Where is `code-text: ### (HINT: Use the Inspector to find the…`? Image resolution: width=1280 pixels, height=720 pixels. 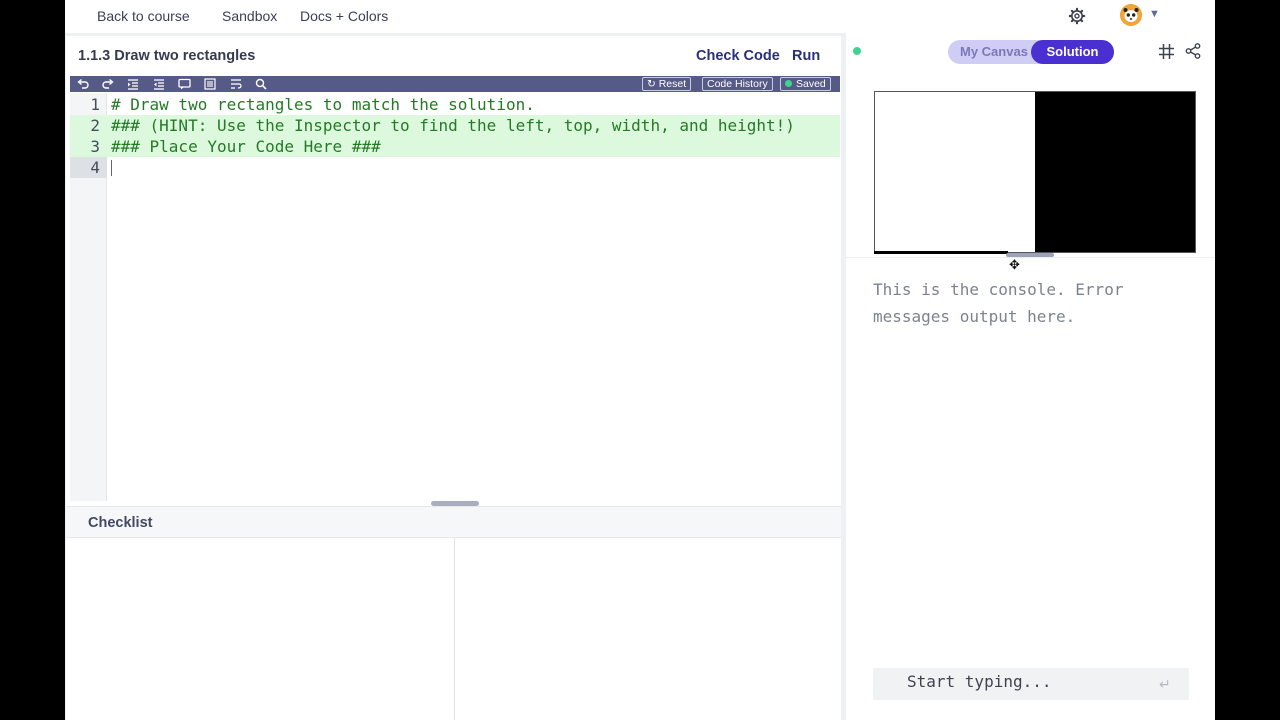 code-text: ### (HINT: Use the Inspector to find the… is located at coordinates (453, 125).